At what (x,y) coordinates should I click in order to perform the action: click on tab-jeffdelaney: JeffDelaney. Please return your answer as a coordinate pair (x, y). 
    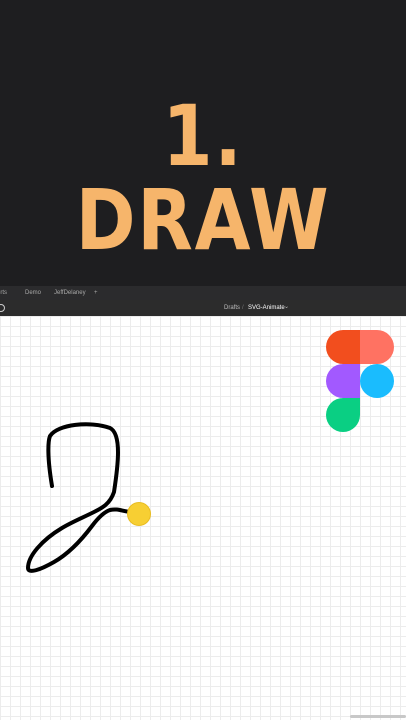
    Looking at the image, I should click on (70, 293).